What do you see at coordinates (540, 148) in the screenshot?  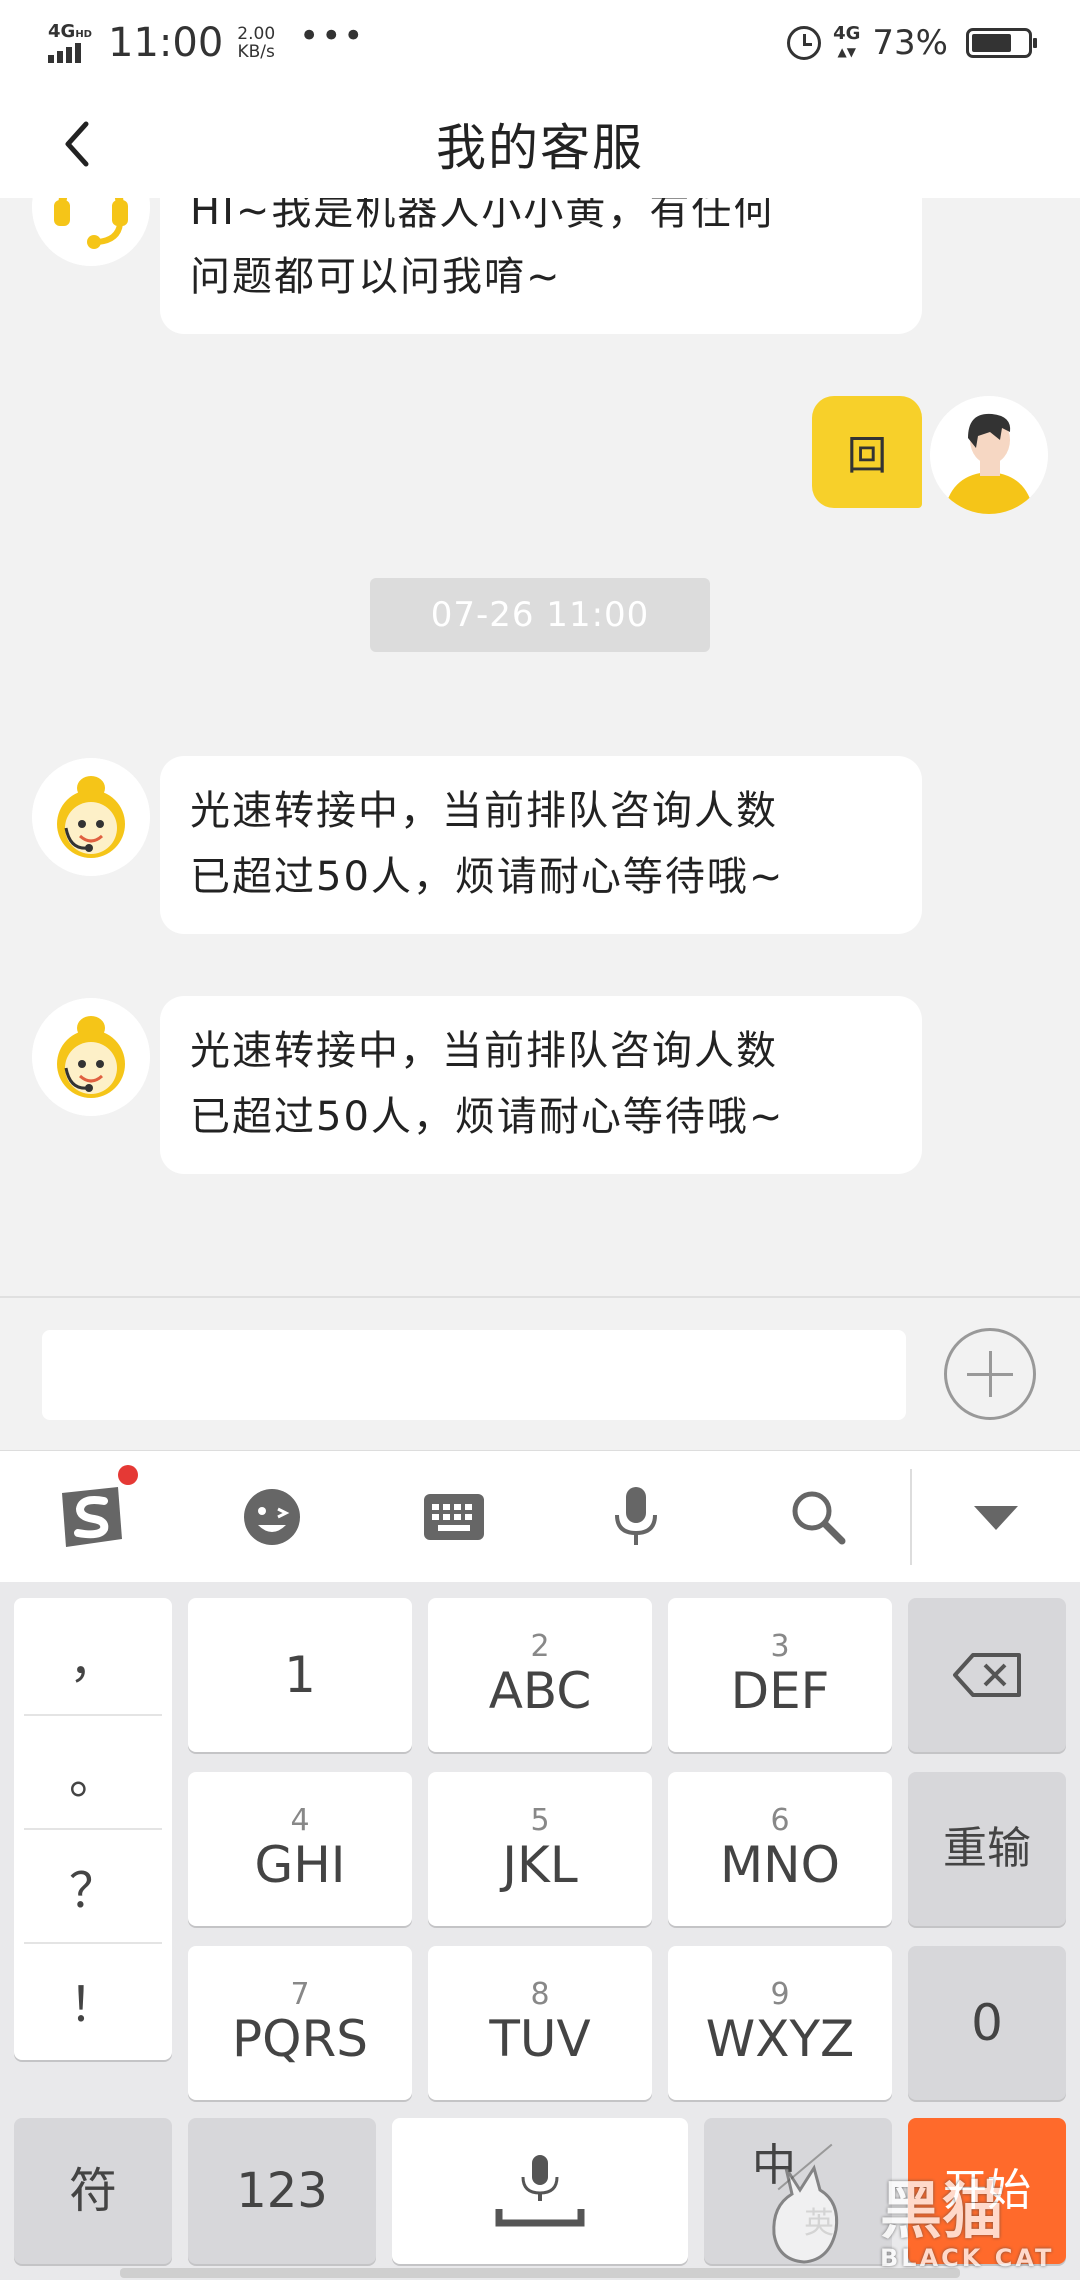 I see `page-title: 我的客服` at bounding box center [540, 148].